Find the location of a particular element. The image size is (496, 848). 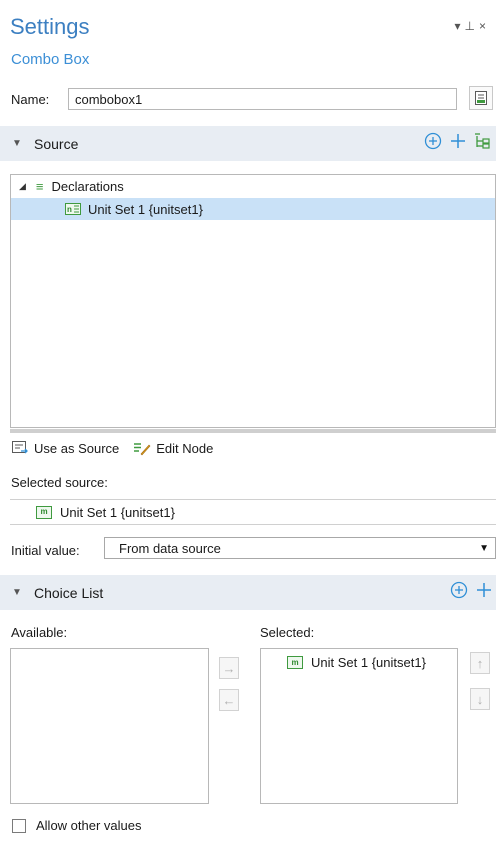

move-left-button: ← is located at coordinates (229, 700).